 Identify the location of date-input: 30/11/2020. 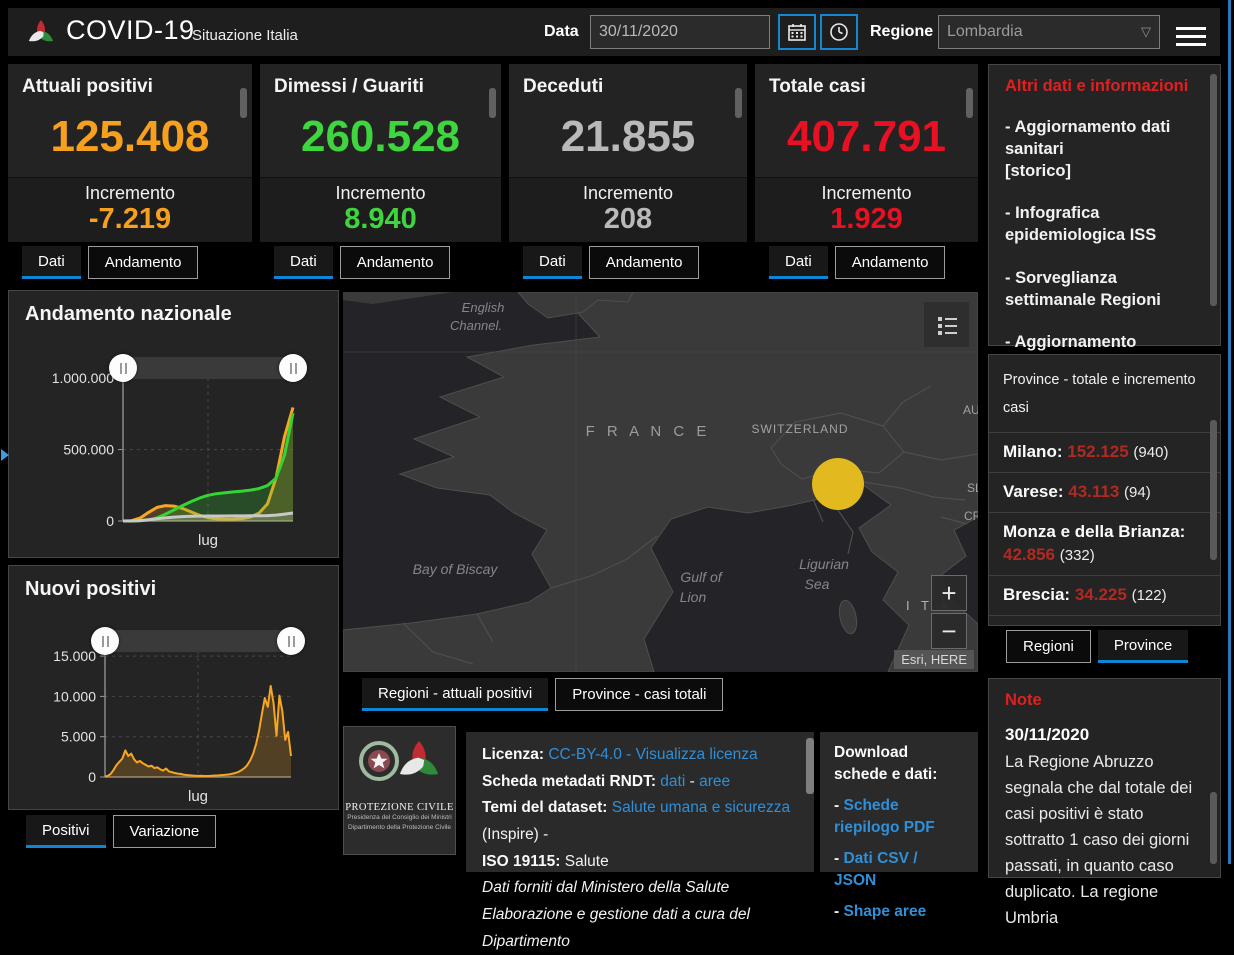
(680, 32).